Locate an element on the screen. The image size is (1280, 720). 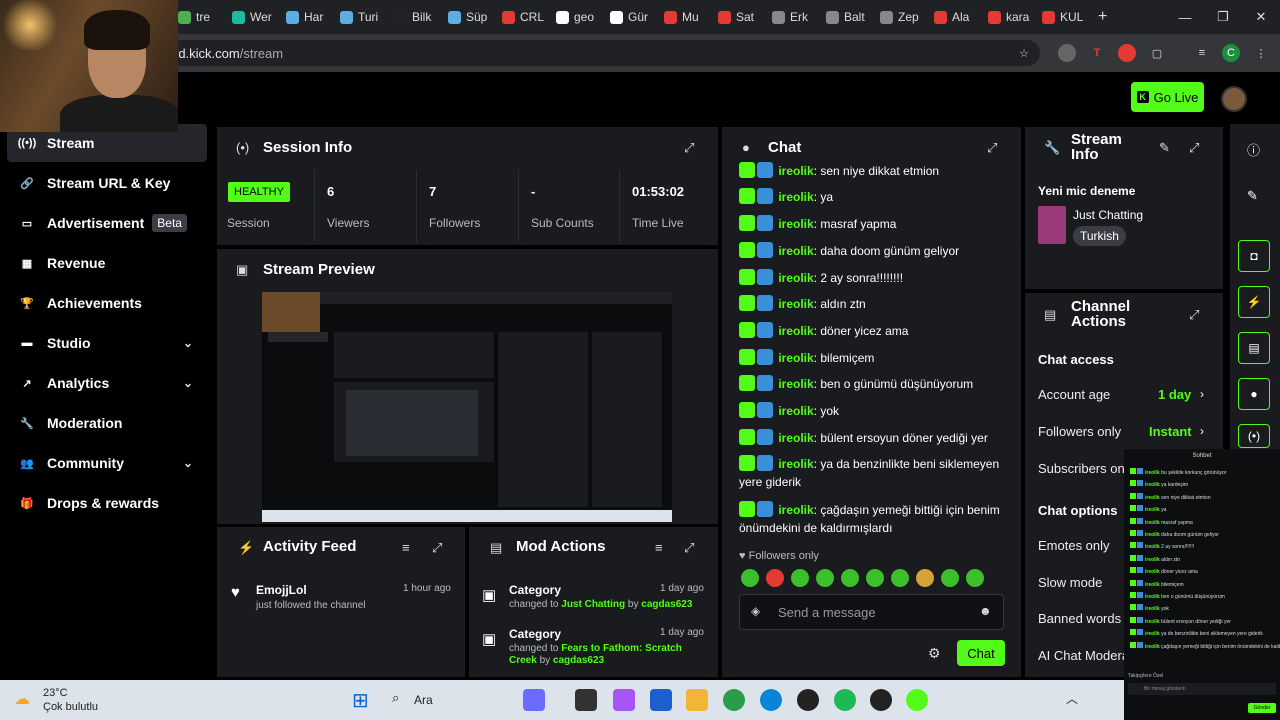
browser-tab: Balt is located at coordinates (845, 17).